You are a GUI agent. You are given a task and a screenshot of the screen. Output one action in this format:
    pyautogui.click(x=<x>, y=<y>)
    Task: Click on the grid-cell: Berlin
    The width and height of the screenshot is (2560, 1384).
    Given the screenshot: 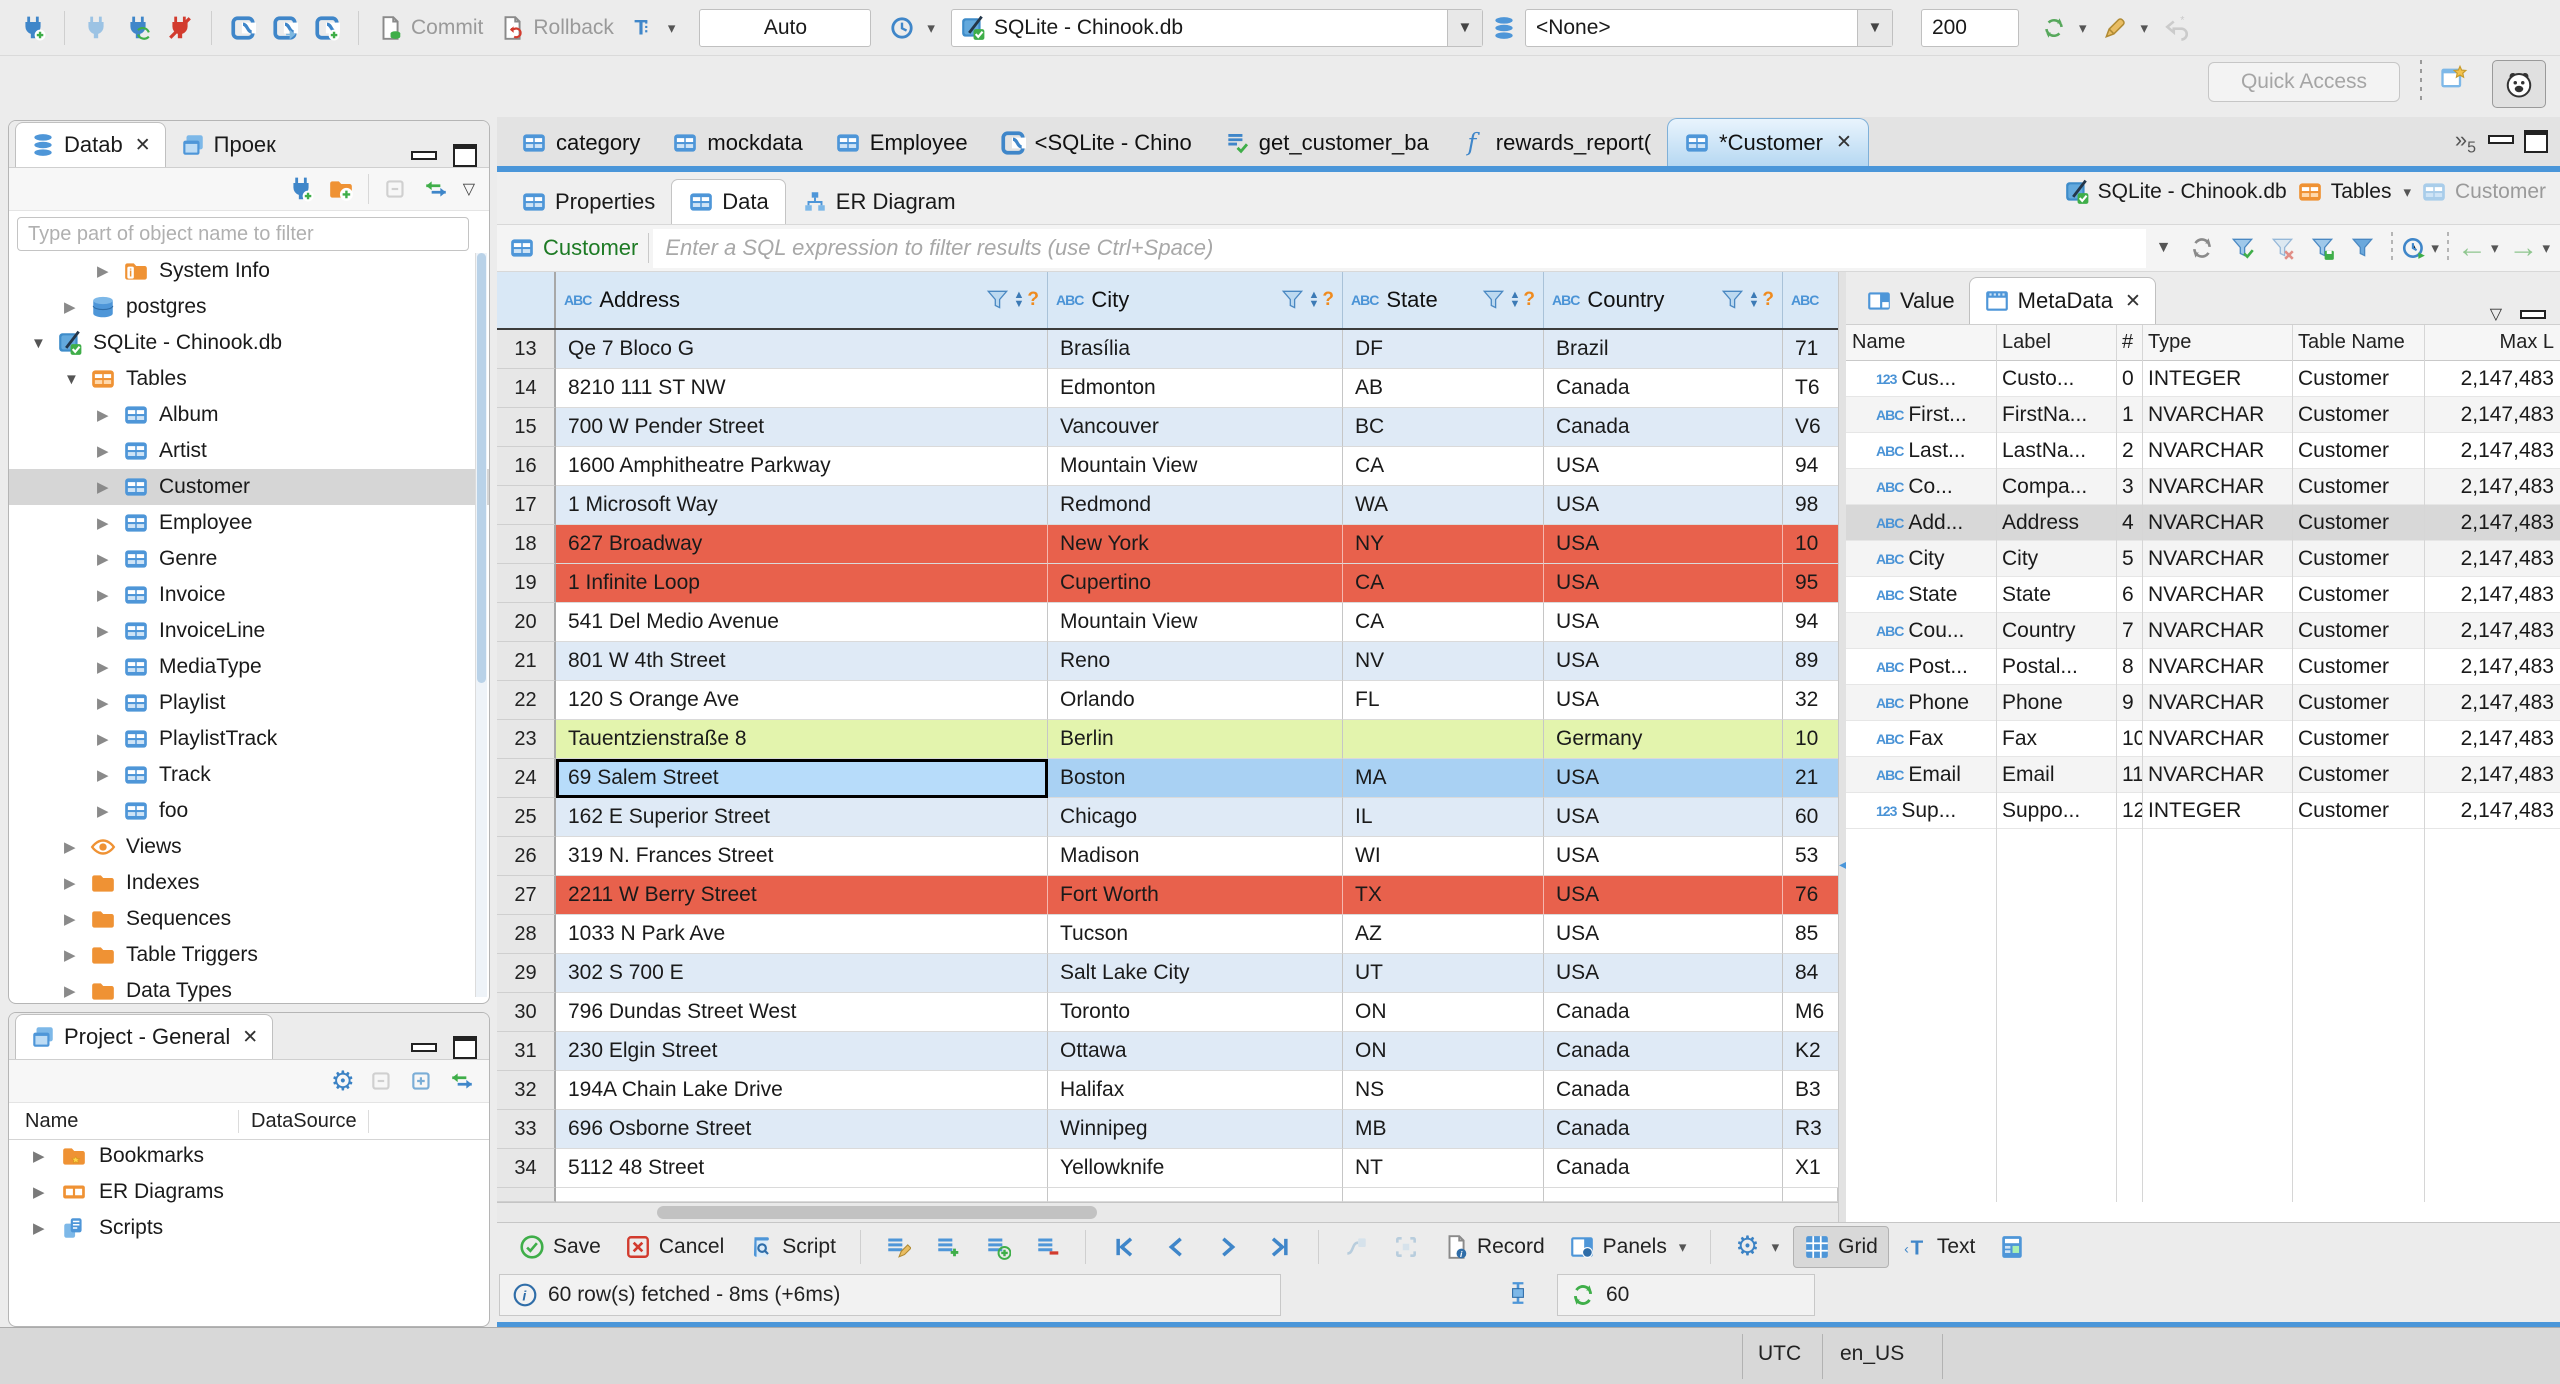 What is the action you would take?
    pyautogui.click(x=1195, y=739)
    